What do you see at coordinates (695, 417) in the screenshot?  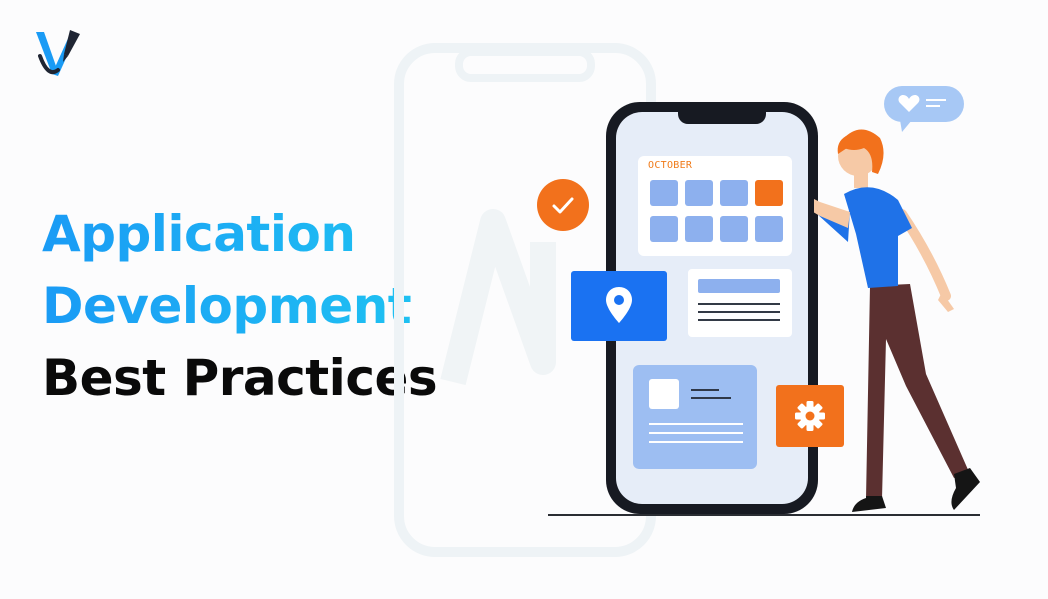 I see `profile-card` at bounding box center [695, 417].